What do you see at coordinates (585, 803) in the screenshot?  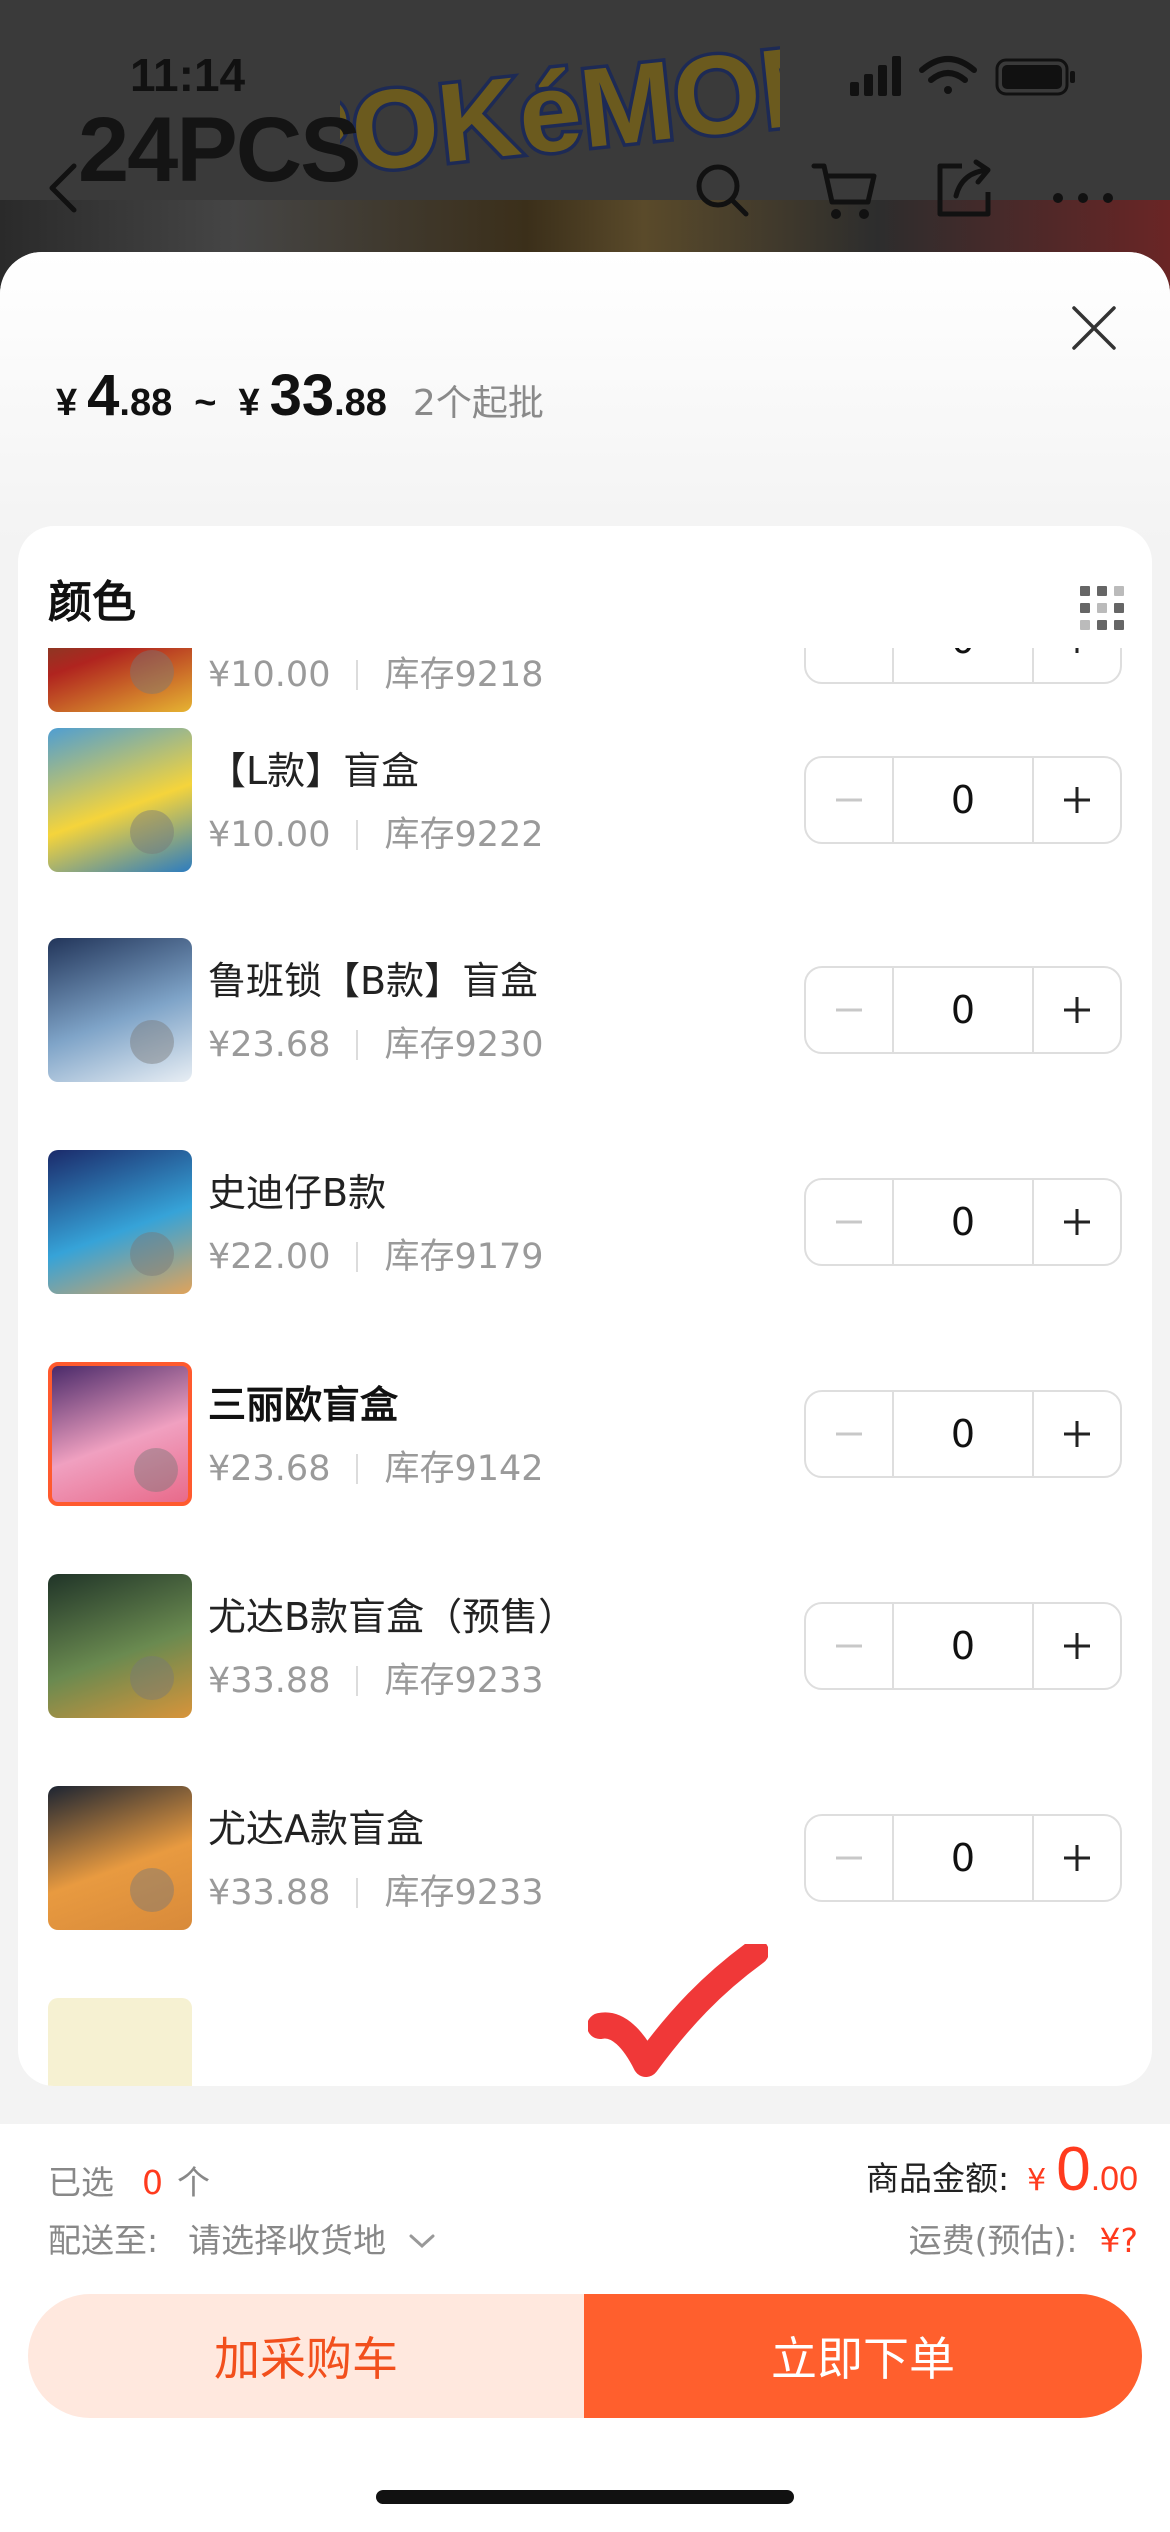 I see `sku-row: 【L款】盲盒 ¥10.00 库存9222 0` at bounding box center [585, 803].